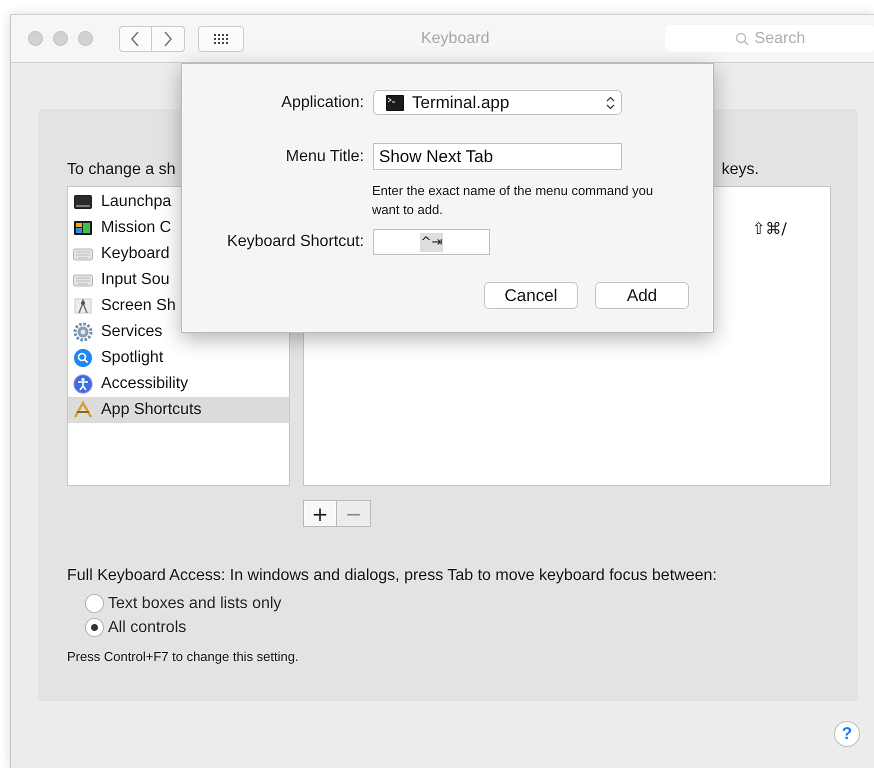  I want to click on grid-icon, so click(221, 39).